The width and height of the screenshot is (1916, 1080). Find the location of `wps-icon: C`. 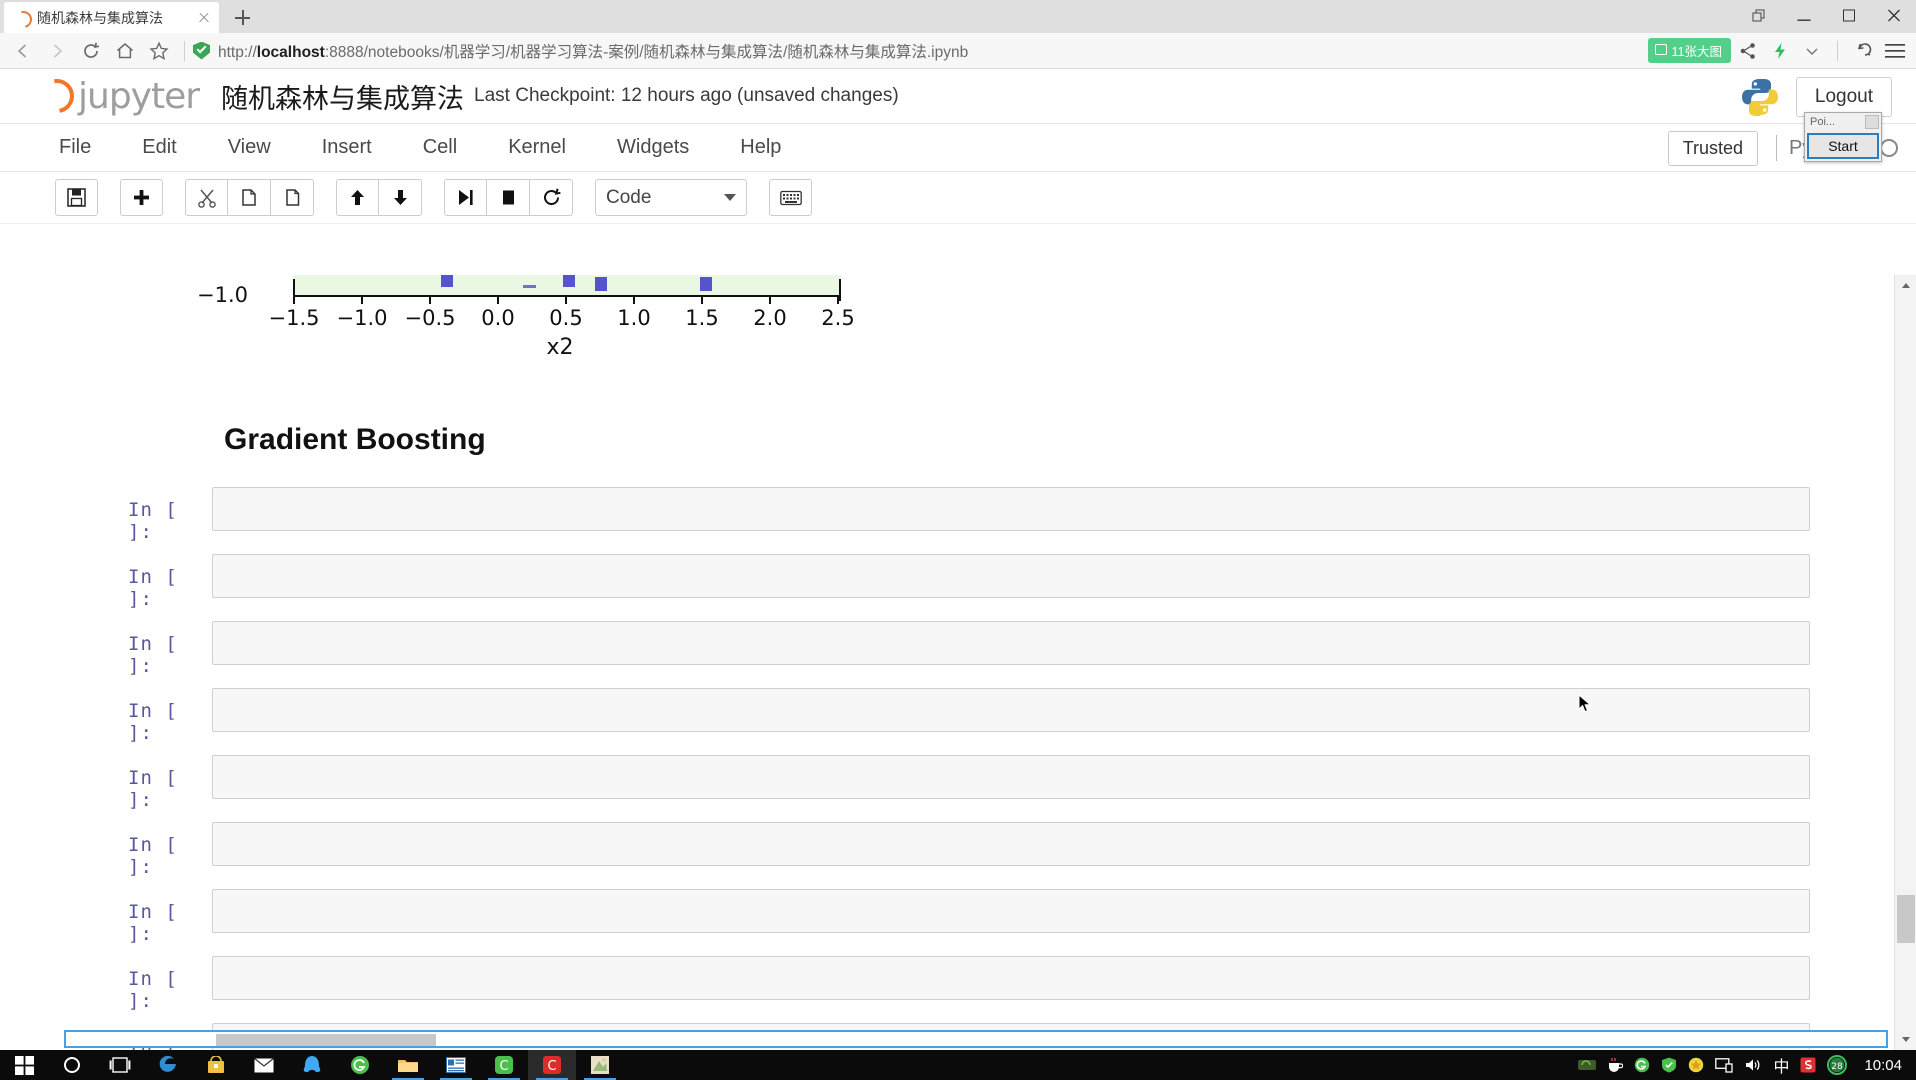

wps-icon: C is located at coordinates (552, 1065).